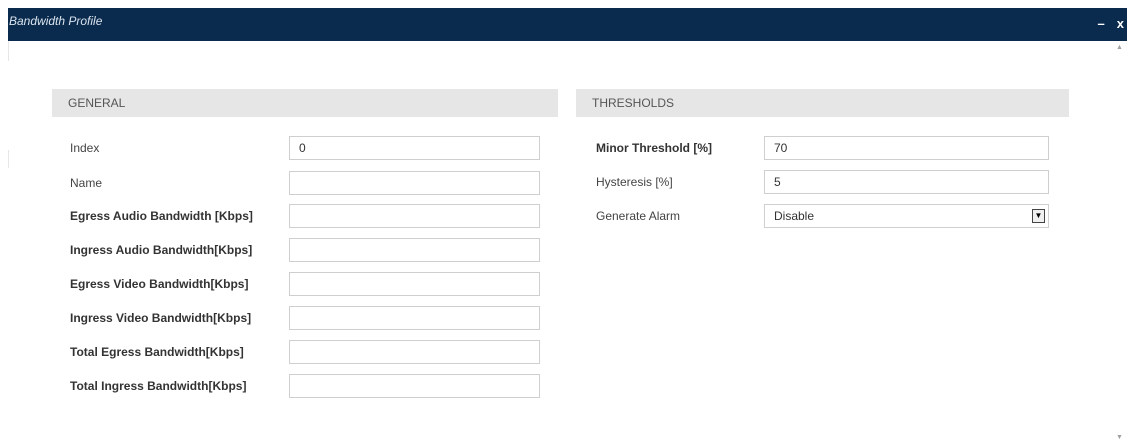 Image resolution: width=1127 pixels, height=448 pixels. What do you see at coordinates (567, 24) in the screenshot?
I see `dialog-title-bar: Bandwidth Profile – x` at bounding box center [567, 24].